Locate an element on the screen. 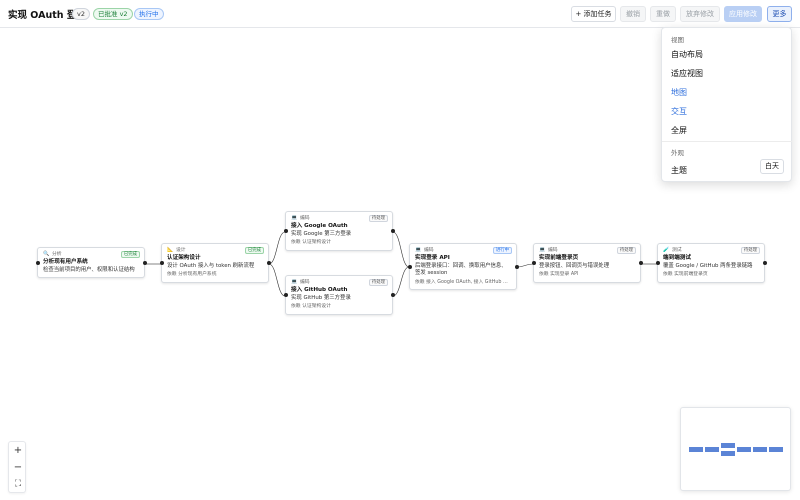  task-title: 认证架构设计 is located at coordinates (184, 258).